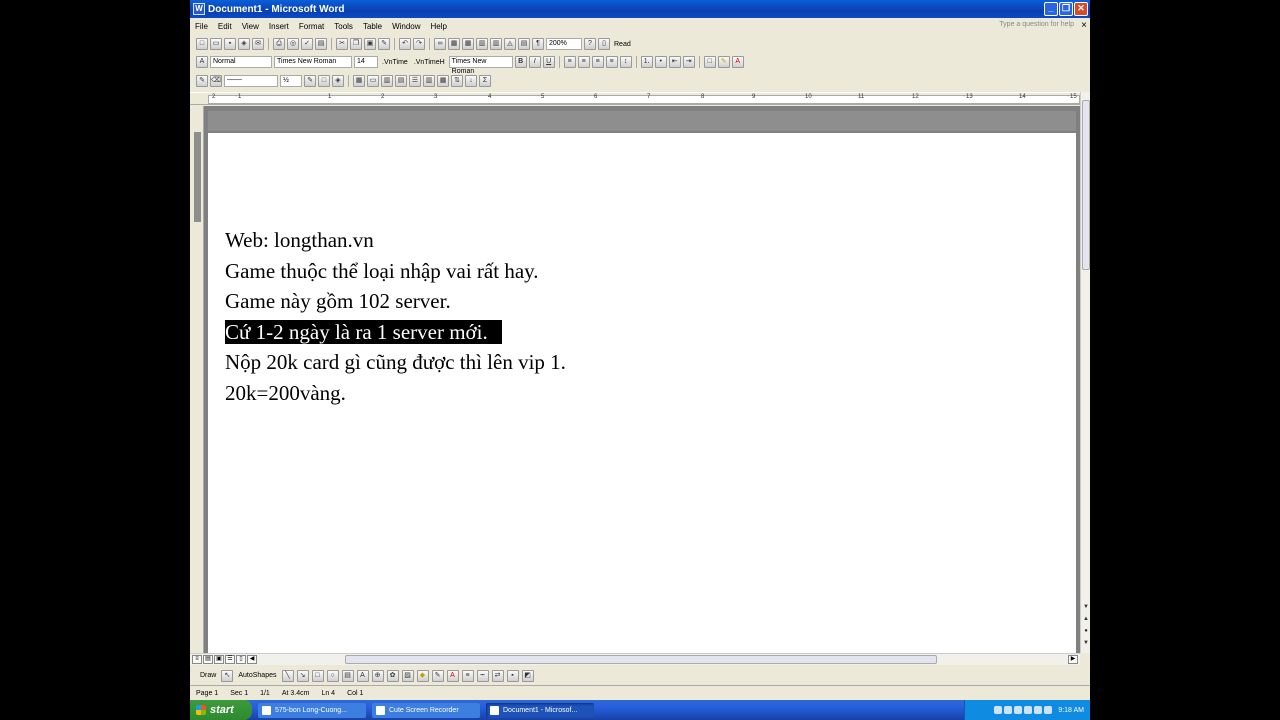  I want to click on new-document-icon: □, so click(202, 44).